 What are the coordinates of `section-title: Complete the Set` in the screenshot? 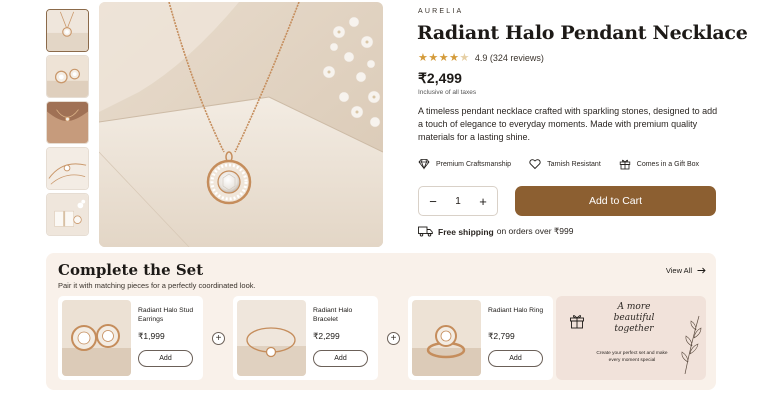 It's located at (131, 270).